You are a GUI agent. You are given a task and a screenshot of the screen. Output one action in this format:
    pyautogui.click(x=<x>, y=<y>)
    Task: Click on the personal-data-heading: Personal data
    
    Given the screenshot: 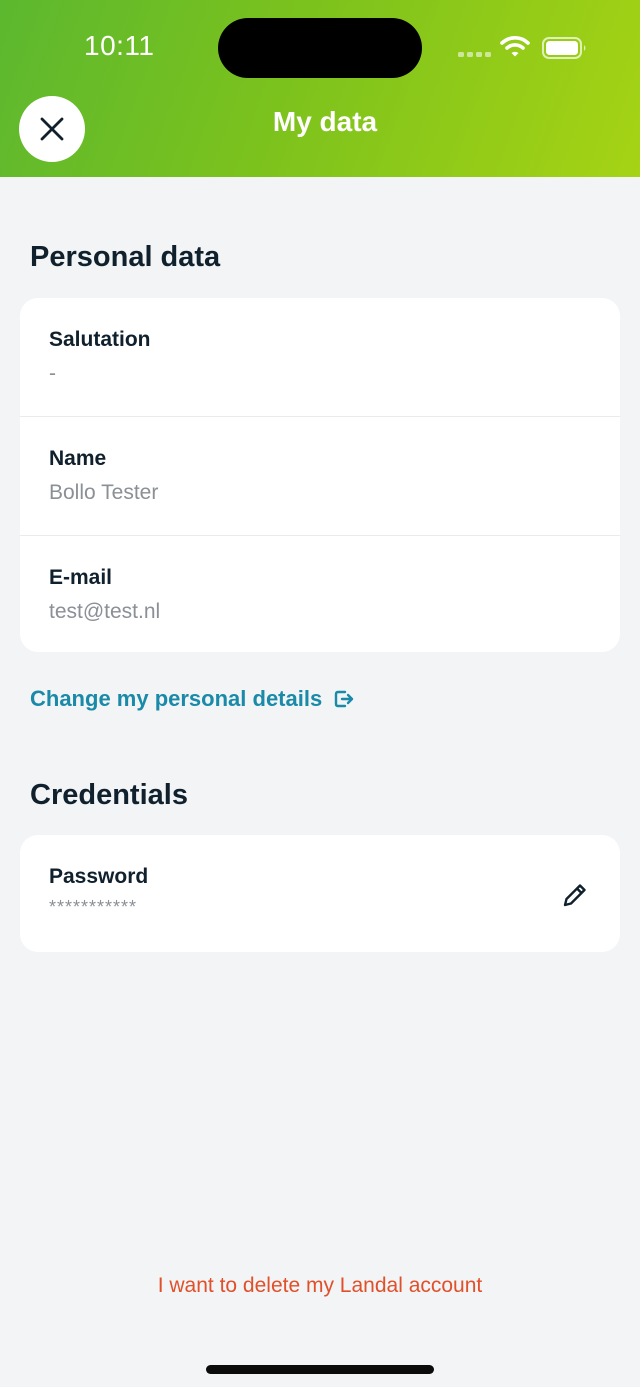 What is the action you would take?
    pyautogui.click(x=125, y=257)
    